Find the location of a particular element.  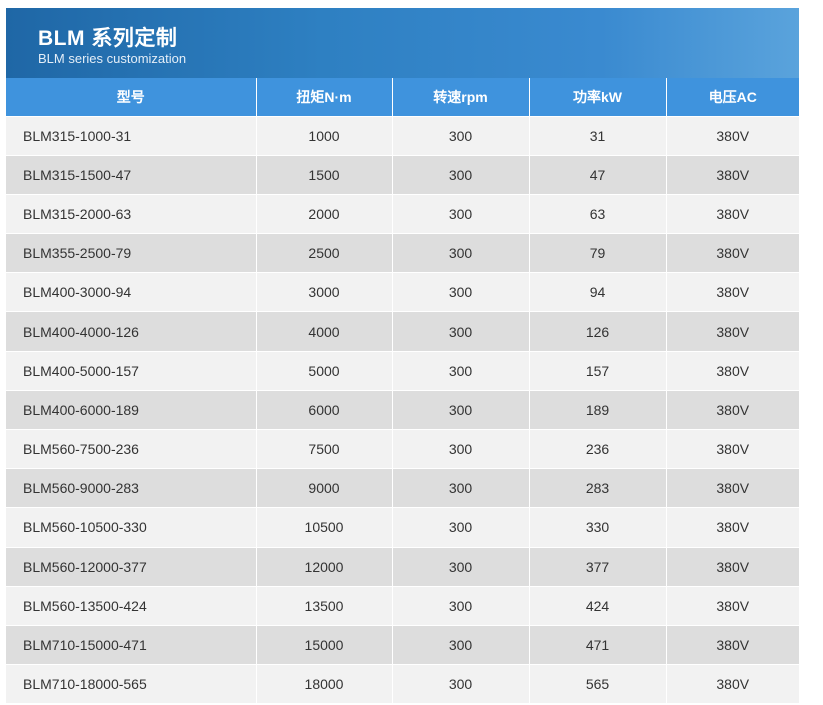

cell-model: BLM315-2000-63 is located at coordinates (131, 214).